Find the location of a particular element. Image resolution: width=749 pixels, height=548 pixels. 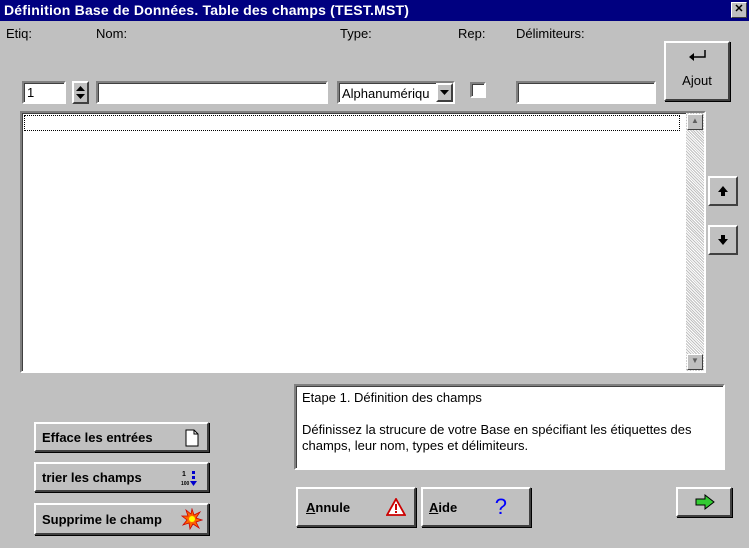

next-button is located at coordinates (704, 502).